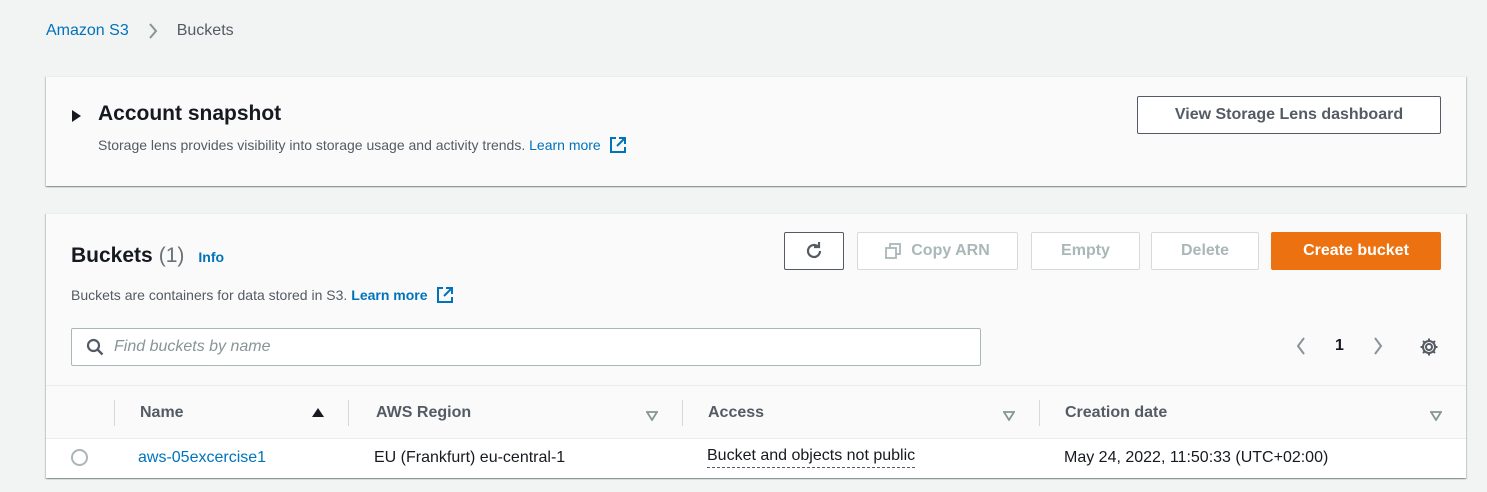  I want to click on buckets-table-header: Name AWS Region Access Creation date, so click(756, 412).